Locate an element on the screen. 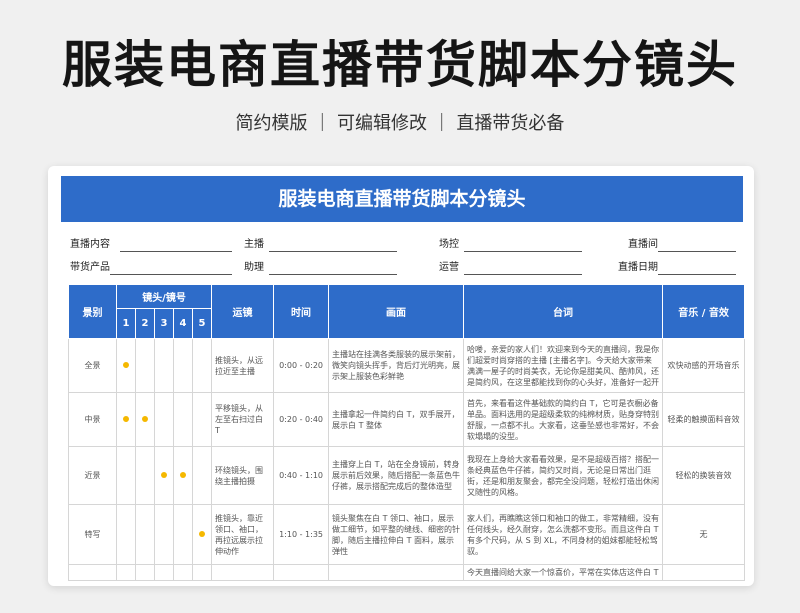 This screenshot has height=613, width=800. cell-category: 特写 is located at coordinates (92, 534).